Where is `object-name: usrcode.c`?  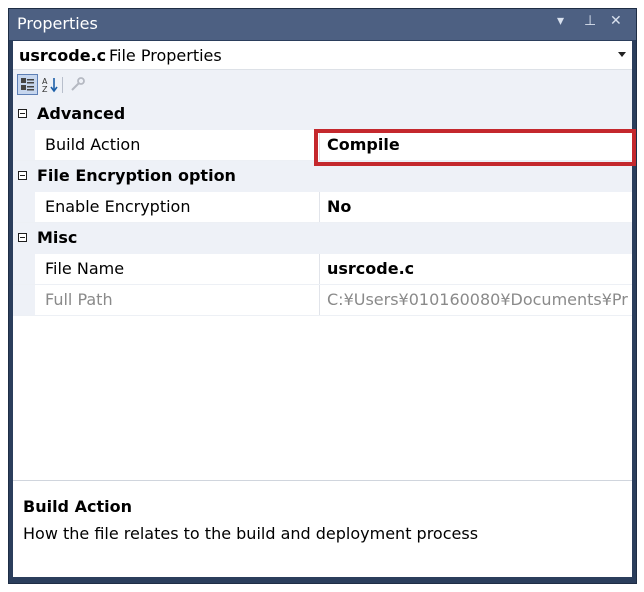 object-name: usrcode.c is located at coordinates (63, 55).